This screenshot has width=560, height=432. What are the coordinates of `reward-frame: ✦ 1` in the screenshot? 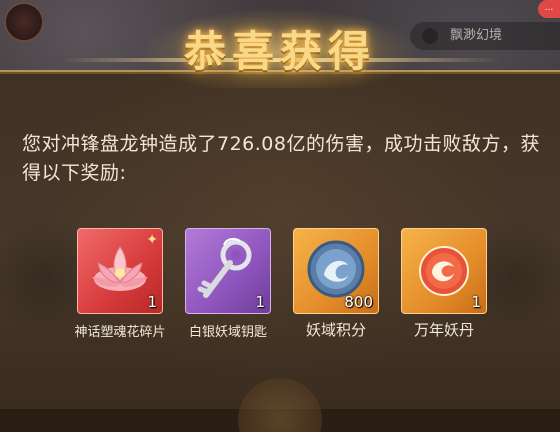 It's located at (120, 271).